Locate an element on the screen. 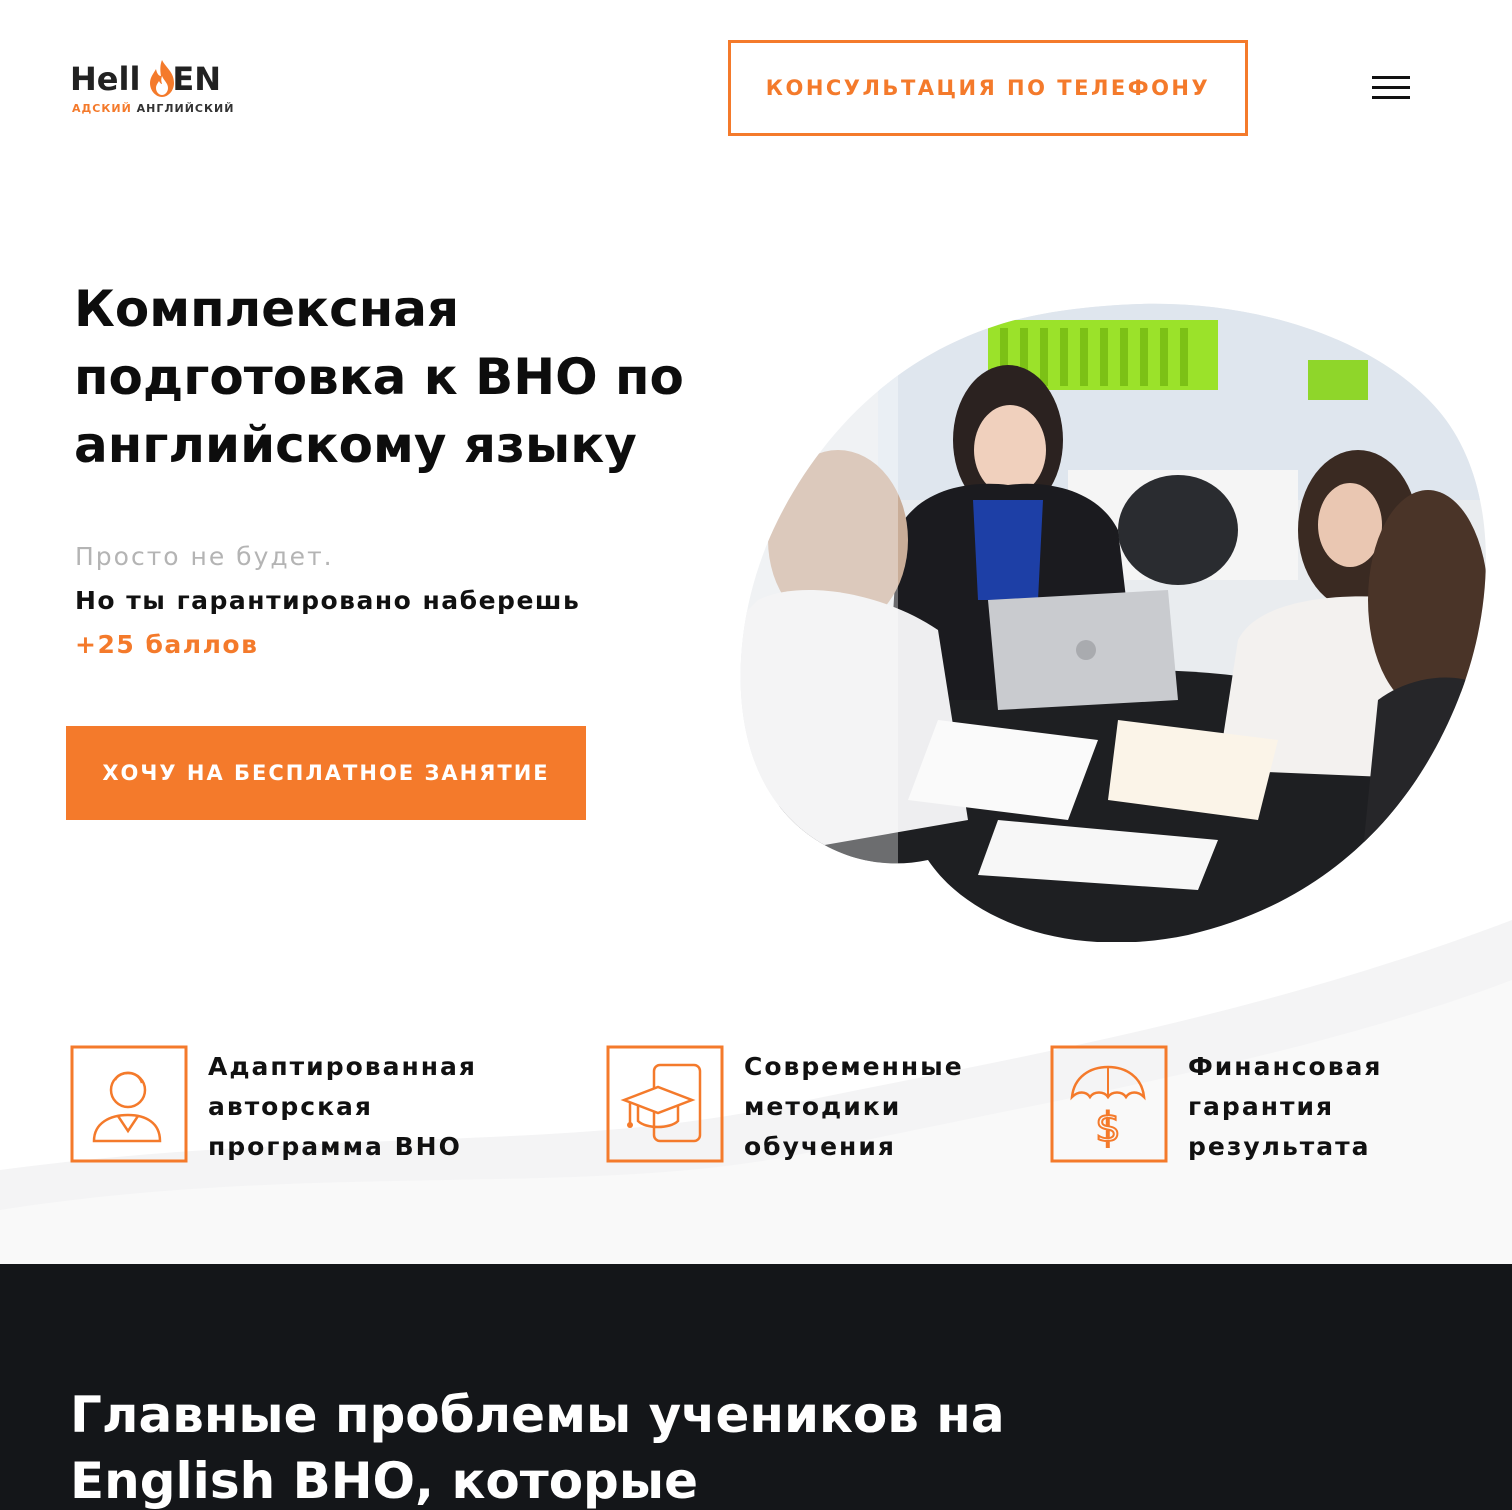 The width and height of the screenshot is (1512, 1510). logo-tagline-orange: АДСКИЙ is located at coordinates (102, 108).